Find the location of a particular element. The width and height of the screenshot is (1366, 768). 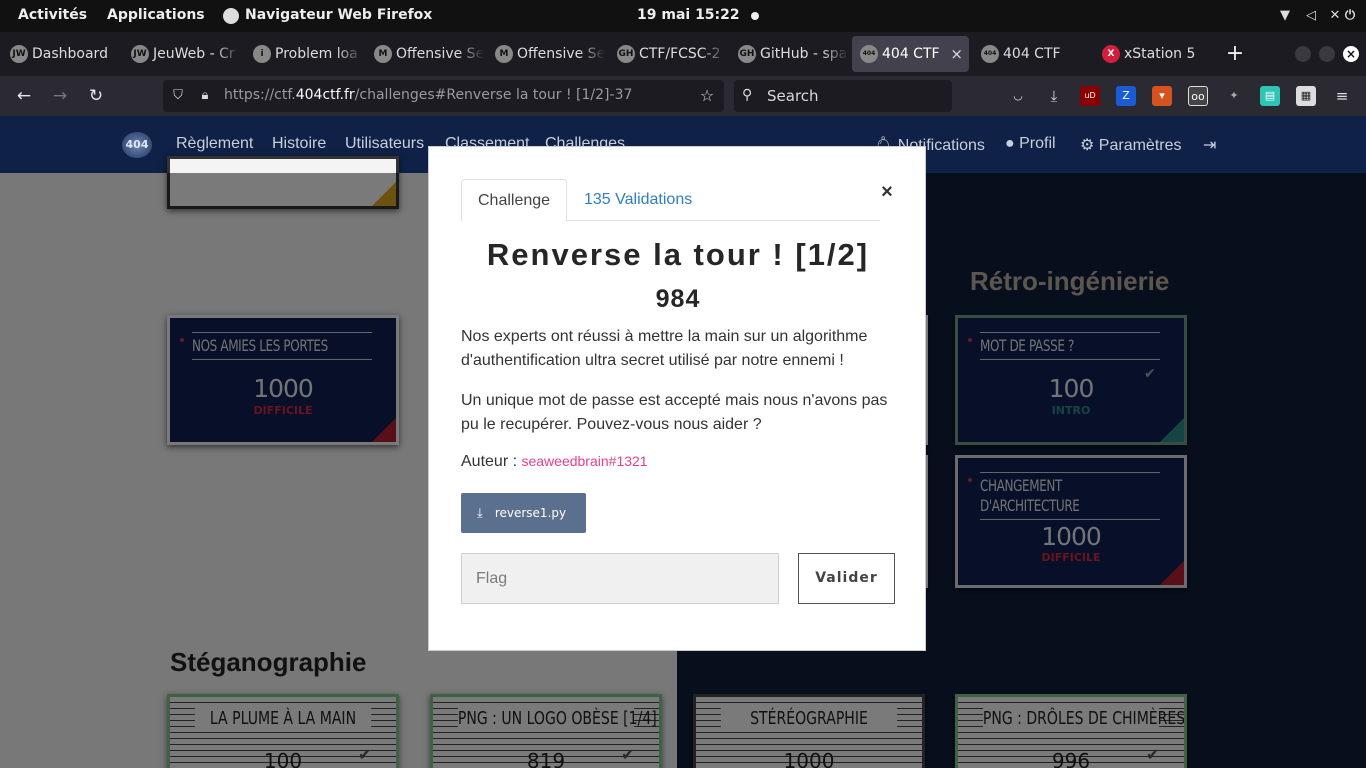

tab-404ctf-active: 404 404 CTF × is located at coordinates (910, 54).